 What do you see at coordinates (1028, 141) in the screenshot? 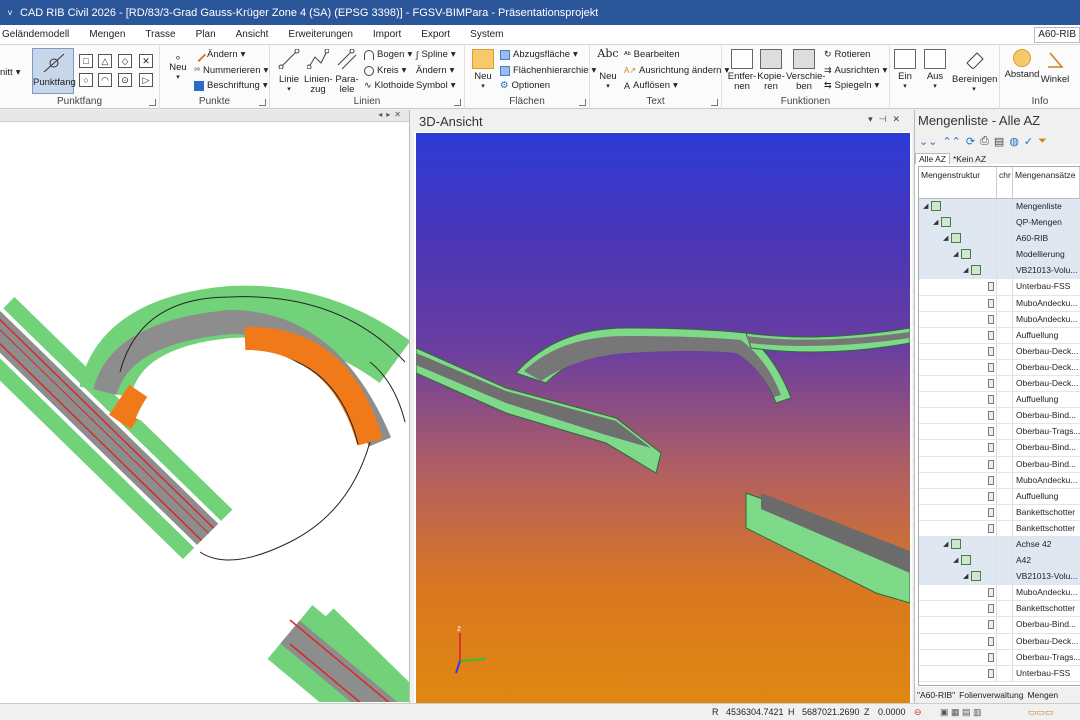
I see `check-icon: ✓` at bounding box center [1028, 141].